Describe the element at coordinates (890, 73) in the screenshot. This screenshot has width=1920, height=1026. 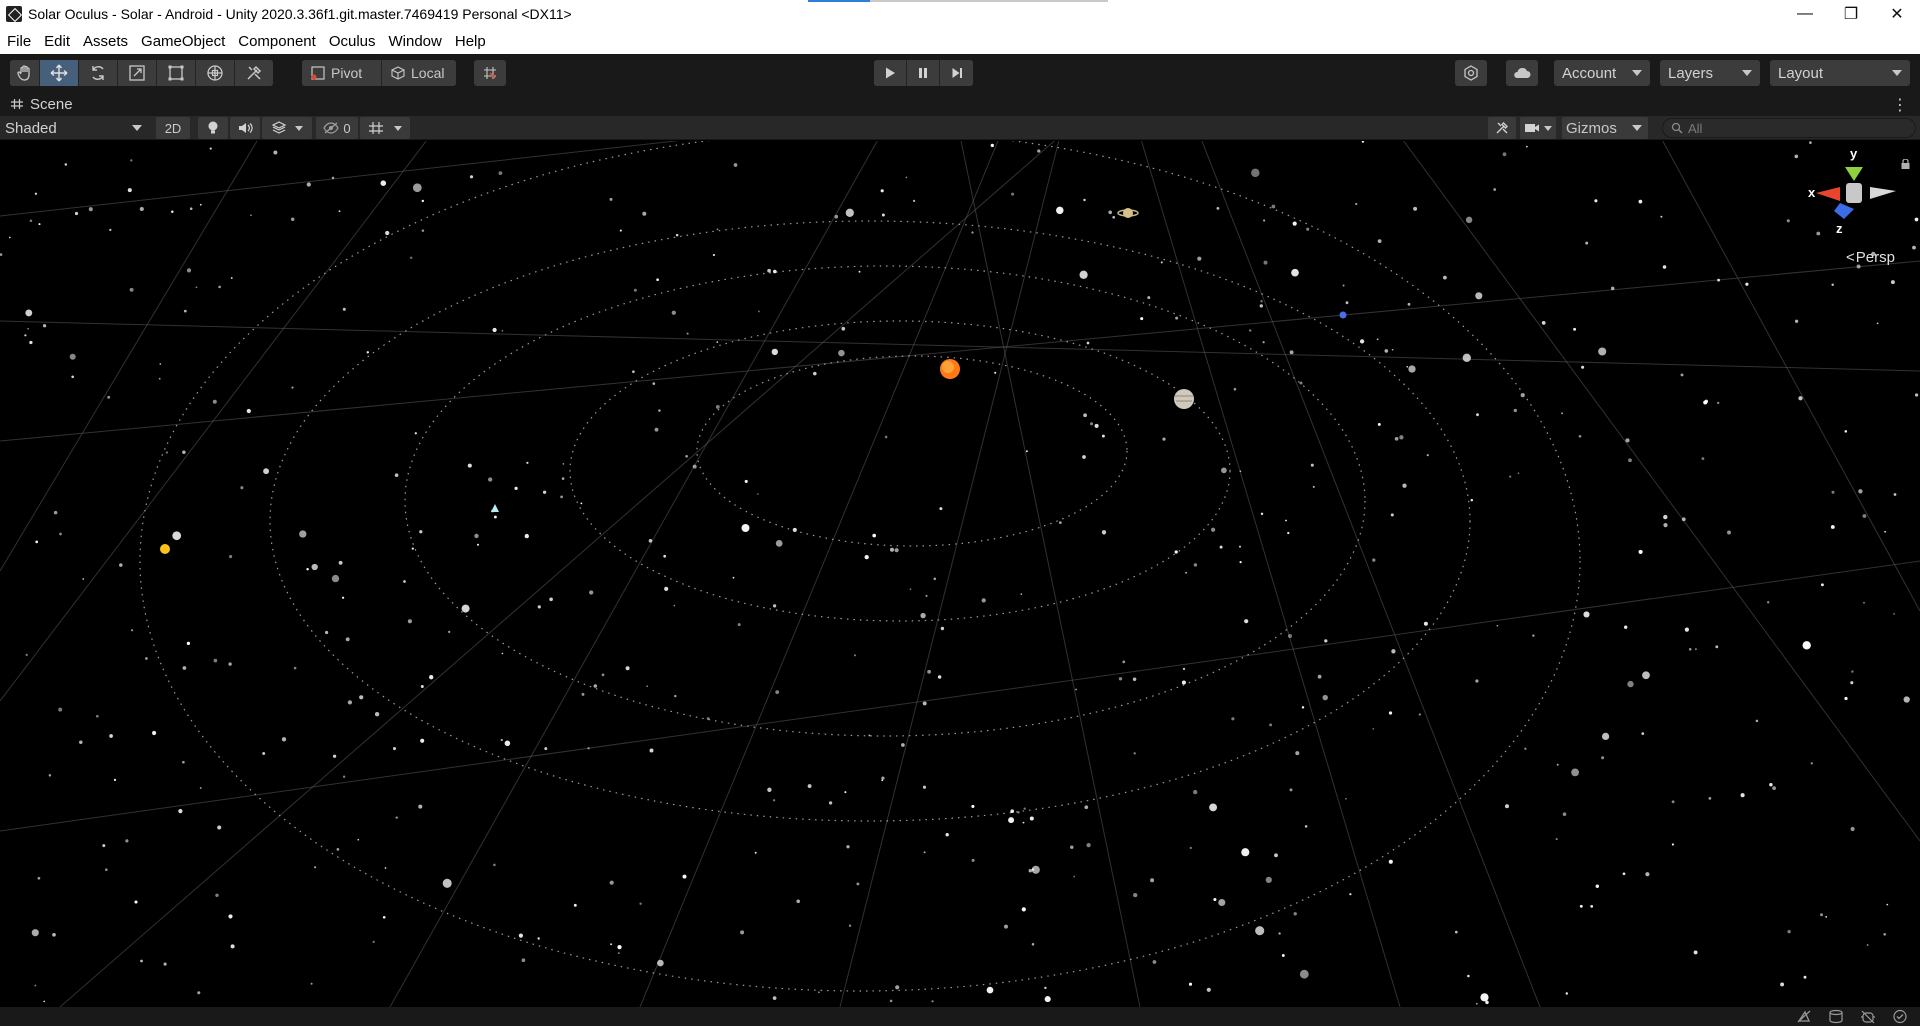
I see `play-button` at that location.